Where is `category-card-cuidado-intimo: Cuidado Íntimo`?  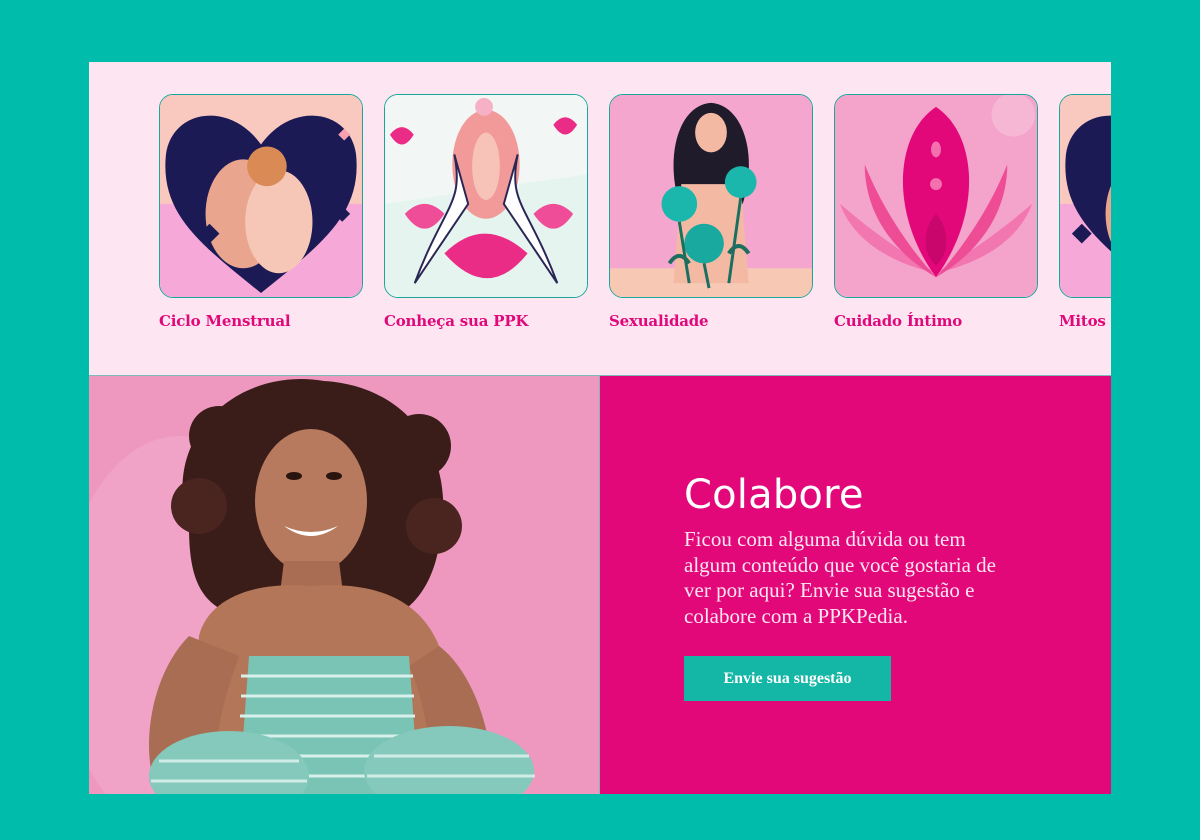 category-card-cuidado-intimo: Cuidado Íntimo is located at coordinates (937, 212).